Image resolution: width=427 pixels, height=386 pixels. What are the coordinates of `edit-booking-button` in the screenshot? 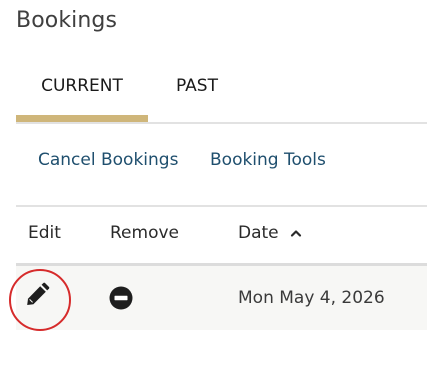 It's located at (37, 295).